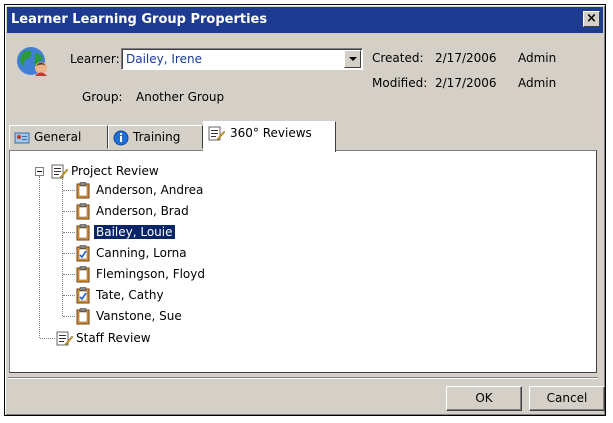 The image size is (613, 423). What do you see at coordinates (303, 378) in the screenshot?
I see `divider` at bounding box center [303, 378].